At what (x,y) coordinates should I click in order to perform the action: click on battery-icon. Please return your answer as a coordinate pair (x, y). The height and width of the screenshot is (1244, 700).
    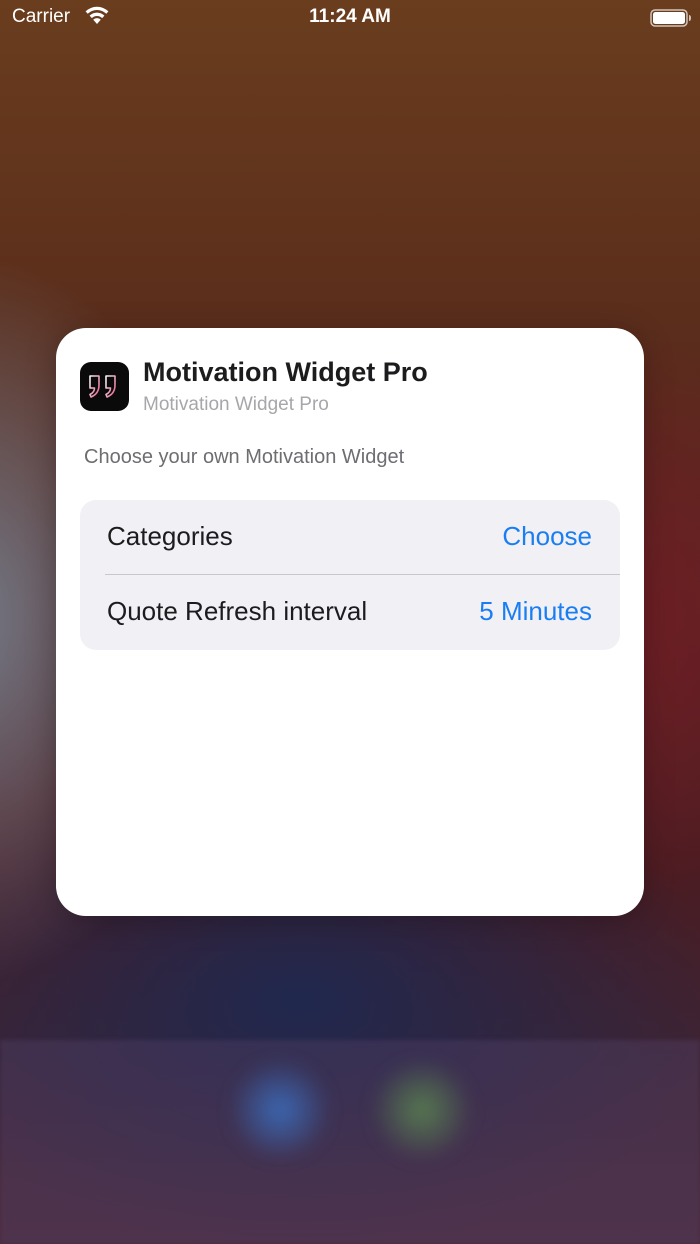
    Looking at the image, I should click on (671, 18).